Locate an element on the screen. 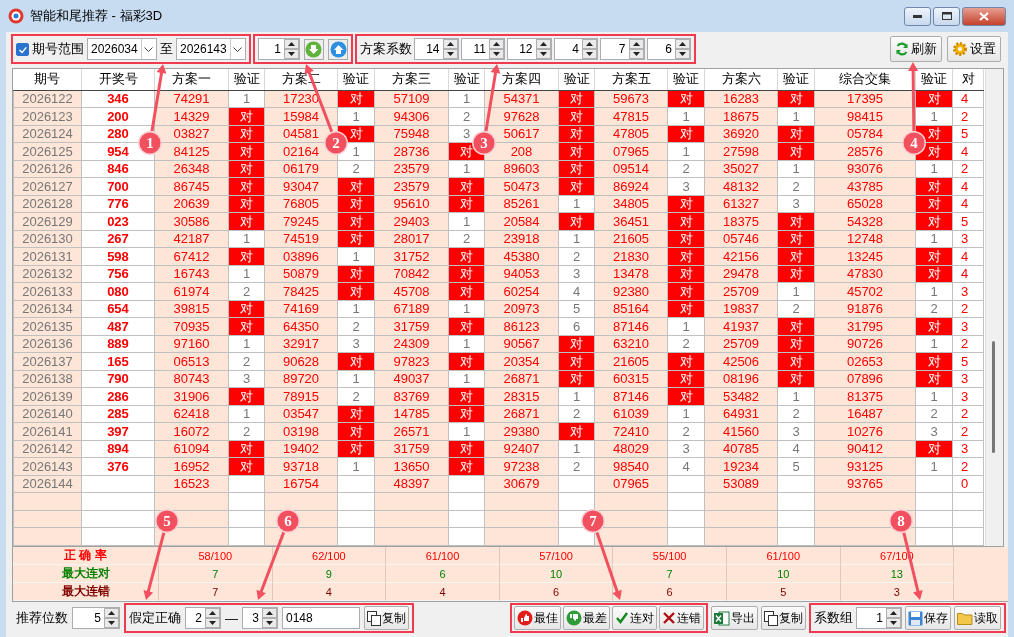  spin-box: 7 is located at coordinates (622, 49).